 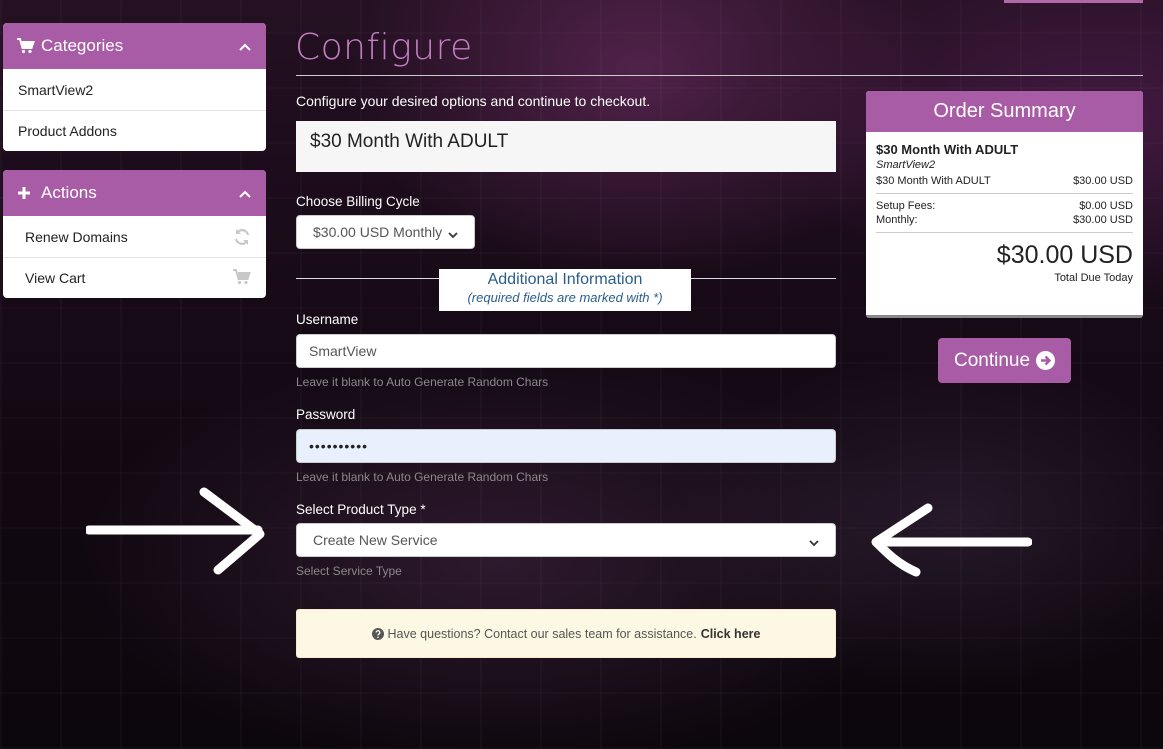 I want to click on sidebar-item-smartview2: SmartView2, so click(x=134, y=89).